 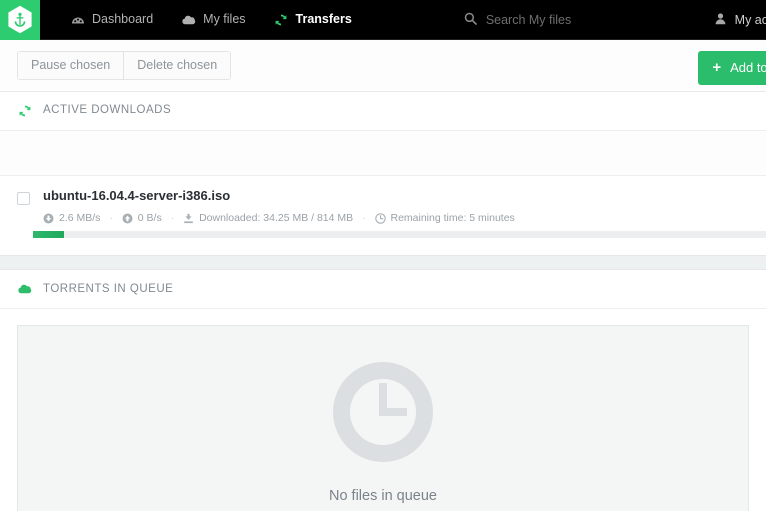 I want to click on nav-item-my-files: My files, so click(x=213, y=20).